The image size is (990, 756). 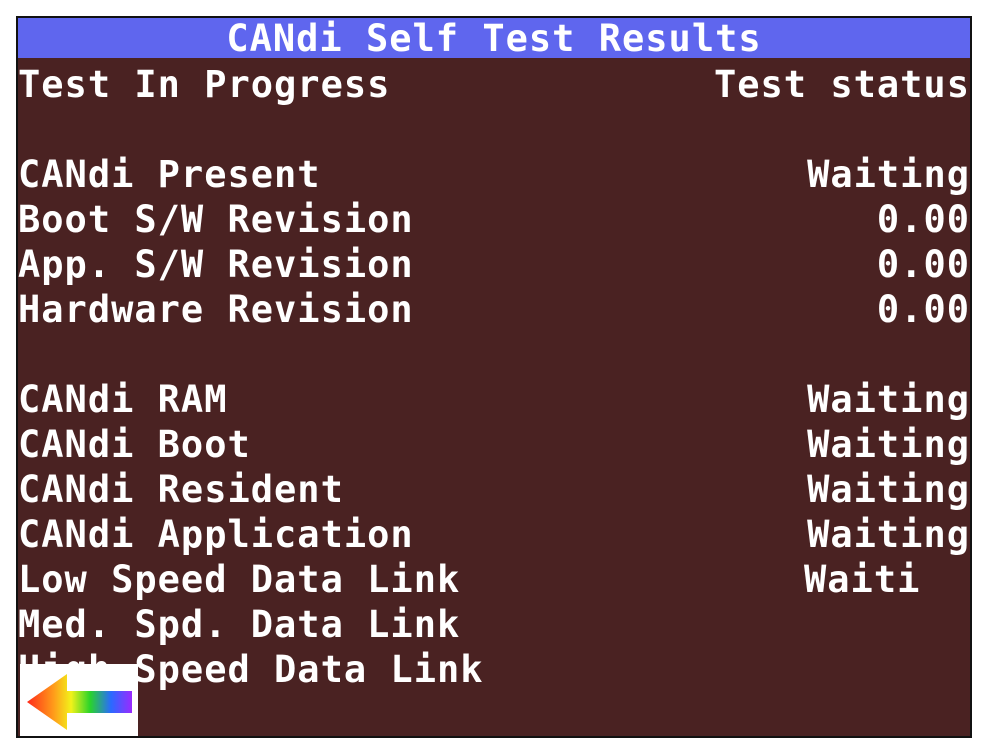 What do you see at coordinates (841, 84) in the screenshot?
I see `header-status-label: Test status` at bounding box center [841, 84].